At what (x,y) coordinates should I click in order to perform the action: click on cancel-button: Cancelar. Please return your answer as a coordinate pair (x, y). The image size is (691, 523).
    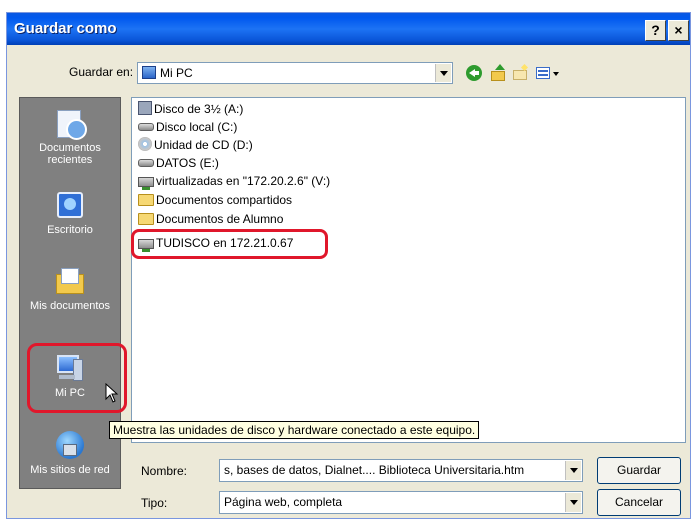
    Looking at the image, I should click on (639, 502).